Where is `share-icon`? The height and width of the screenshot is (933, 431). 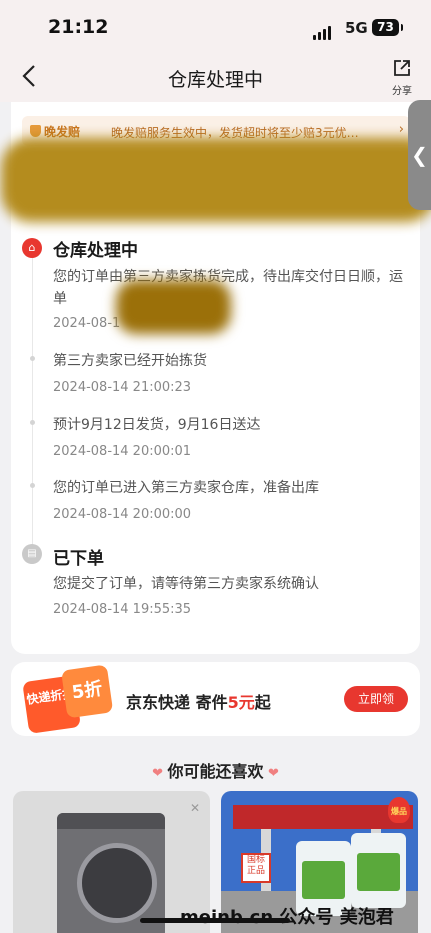 share-icon is located at coordinates (402, 68).